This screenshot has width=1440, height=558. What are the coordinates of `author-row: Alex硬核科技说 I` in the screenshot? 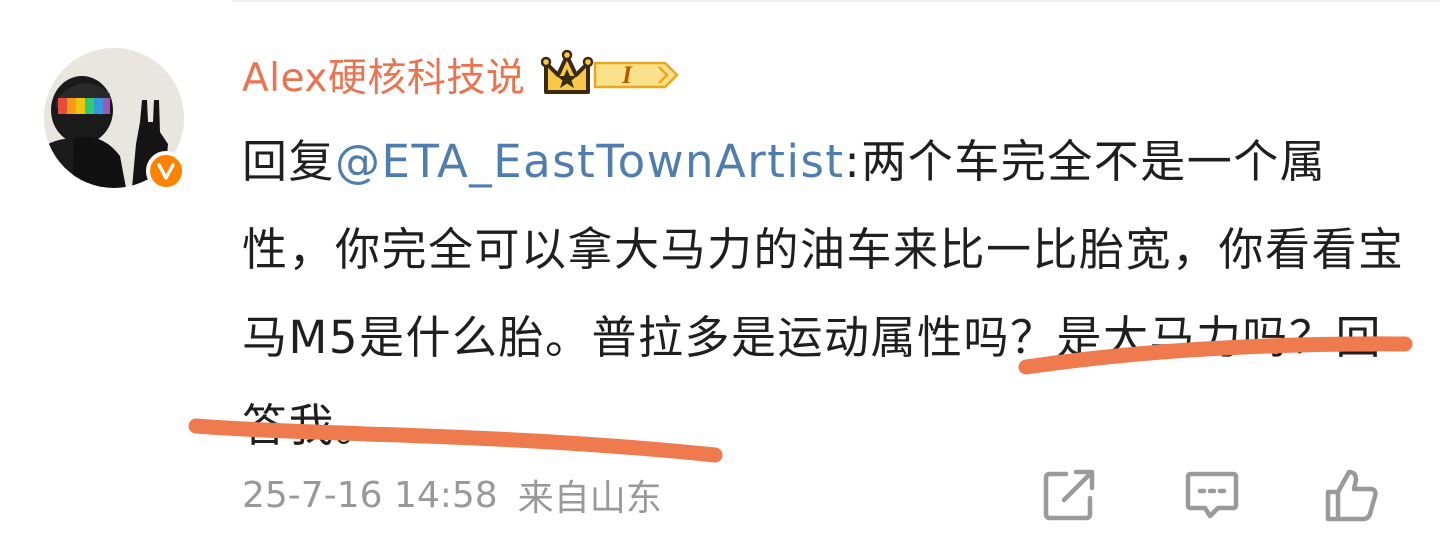 It's located at (461, 75).